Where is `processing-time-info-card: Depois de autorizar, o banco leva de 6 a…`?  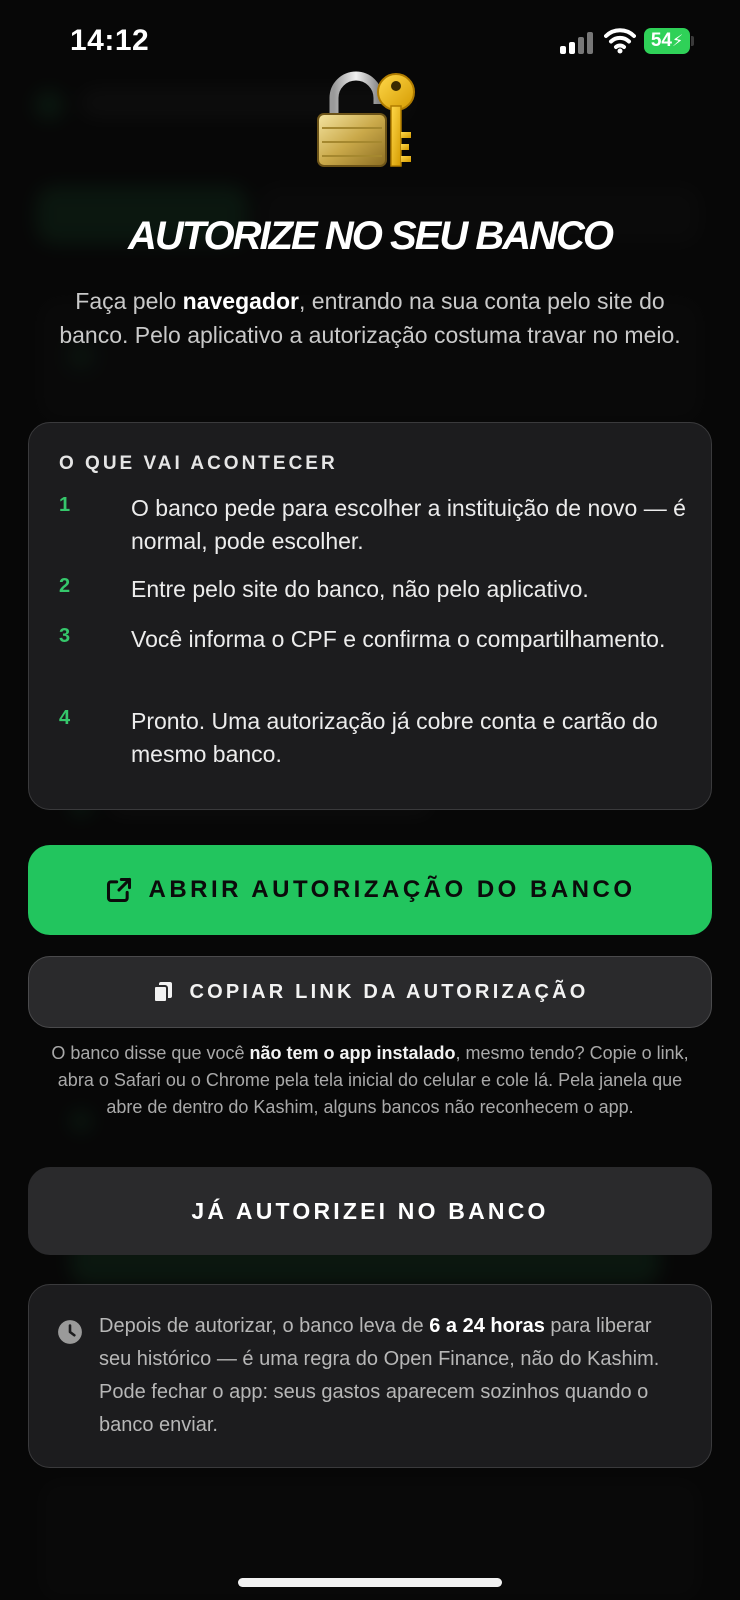 processing-time-info-card: Depois de autorizar, o banco leva de 6 a… is located at coordinates (370, 1376).